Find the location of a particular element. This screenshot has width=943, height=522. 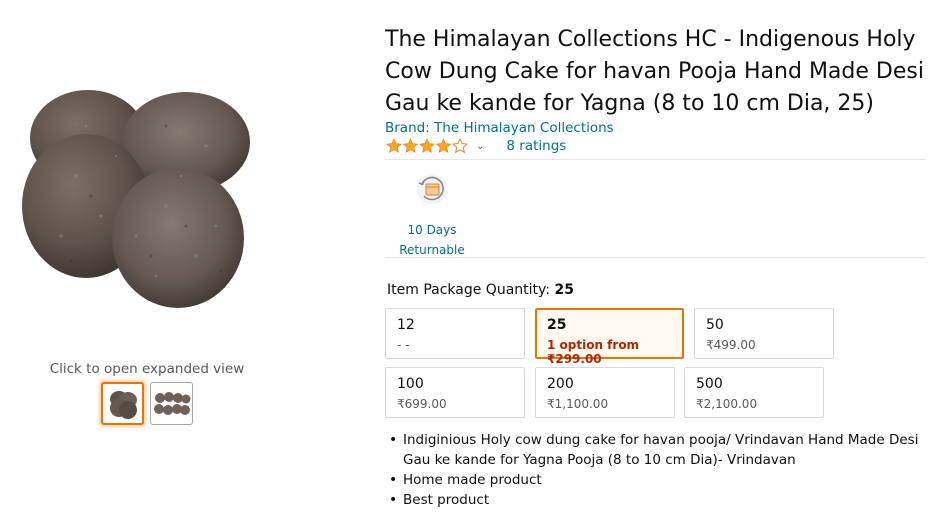

returnable-badge: 10 Days Returnable is located at coordinates (432, 216).